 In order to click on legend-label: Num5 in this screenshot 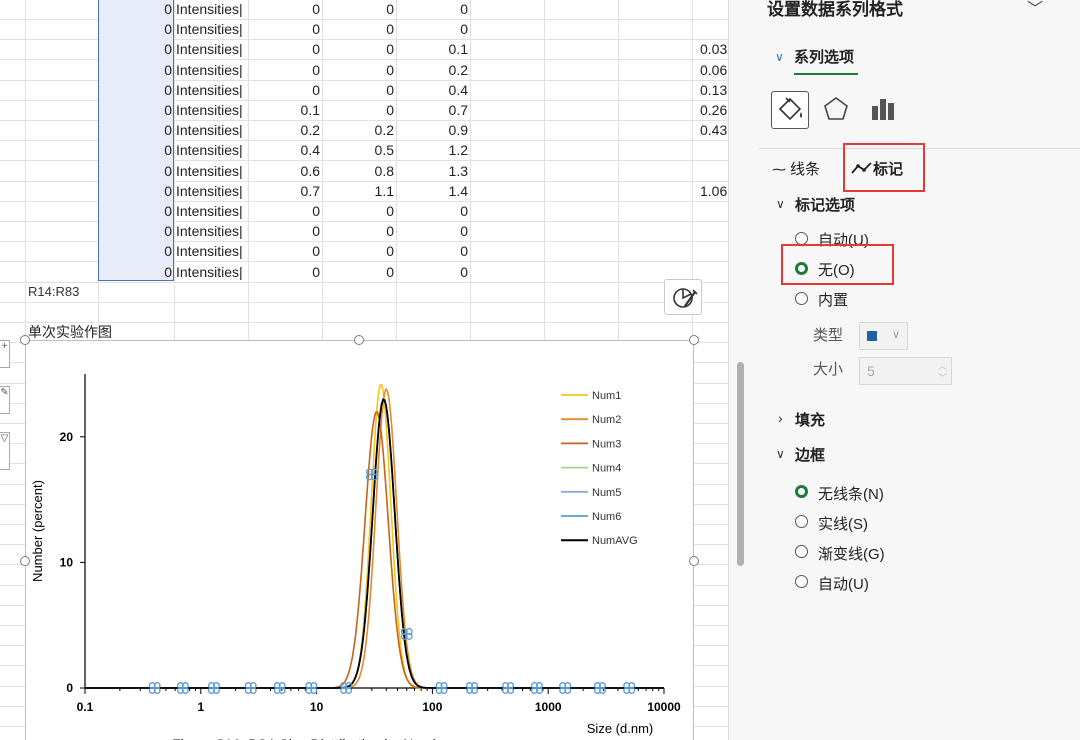, I will do `click(606, 493)`.